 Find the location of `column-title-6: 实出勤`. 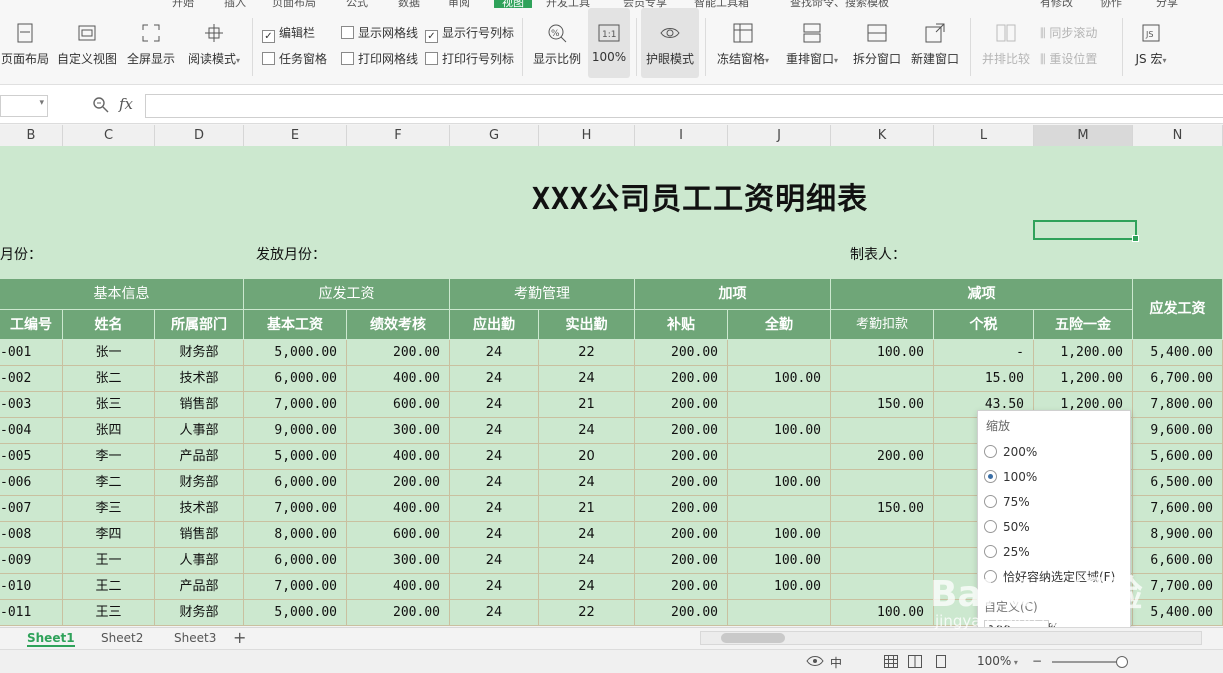

column-title-6: 实出勤 is located at coordinates (587, 325).